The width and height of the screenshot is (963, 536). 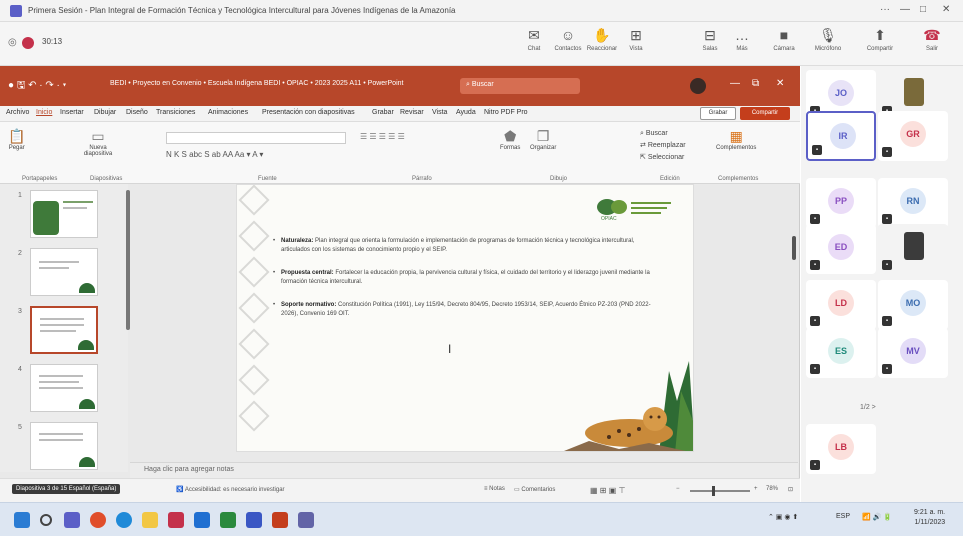 What do you see at coordinates (520, 86) in the screenshot?
I see `ppt-search-box: ⌕ Buscar` at bounding box center [520, 86].